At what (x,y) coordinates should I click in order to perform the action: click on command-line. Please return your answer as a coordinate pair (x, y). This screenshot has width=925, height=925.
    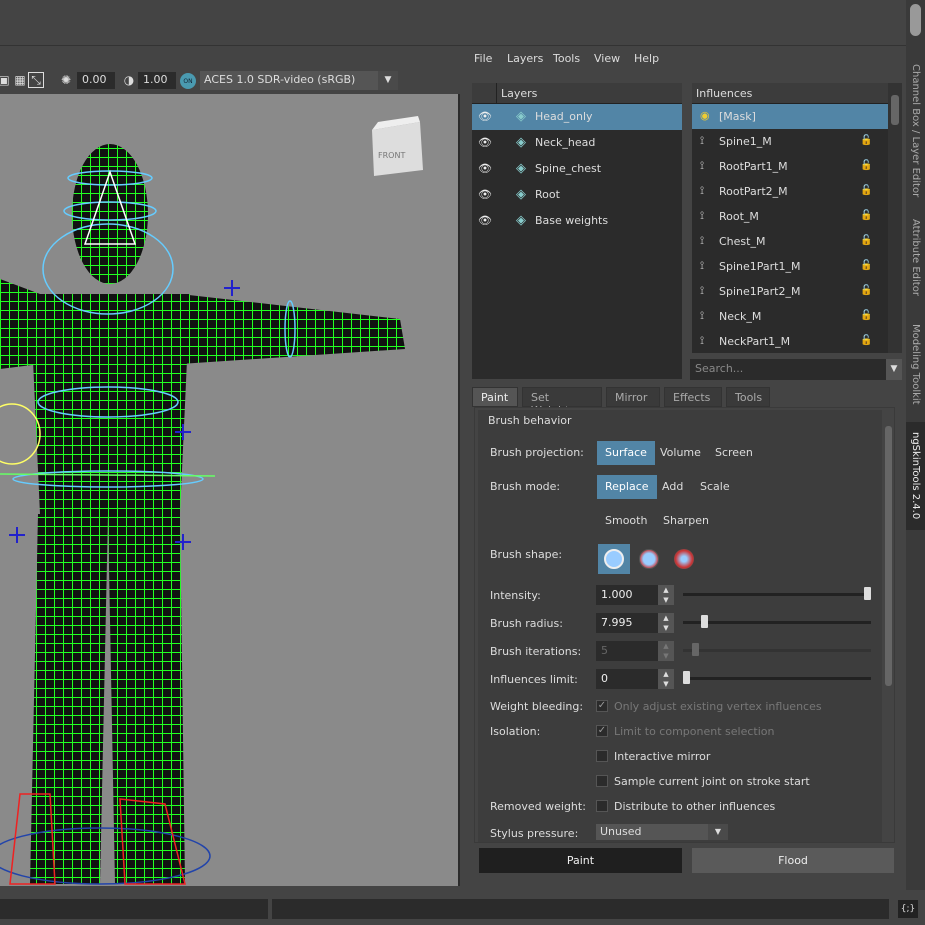
    Looking at the image, I should click on (134, 909).